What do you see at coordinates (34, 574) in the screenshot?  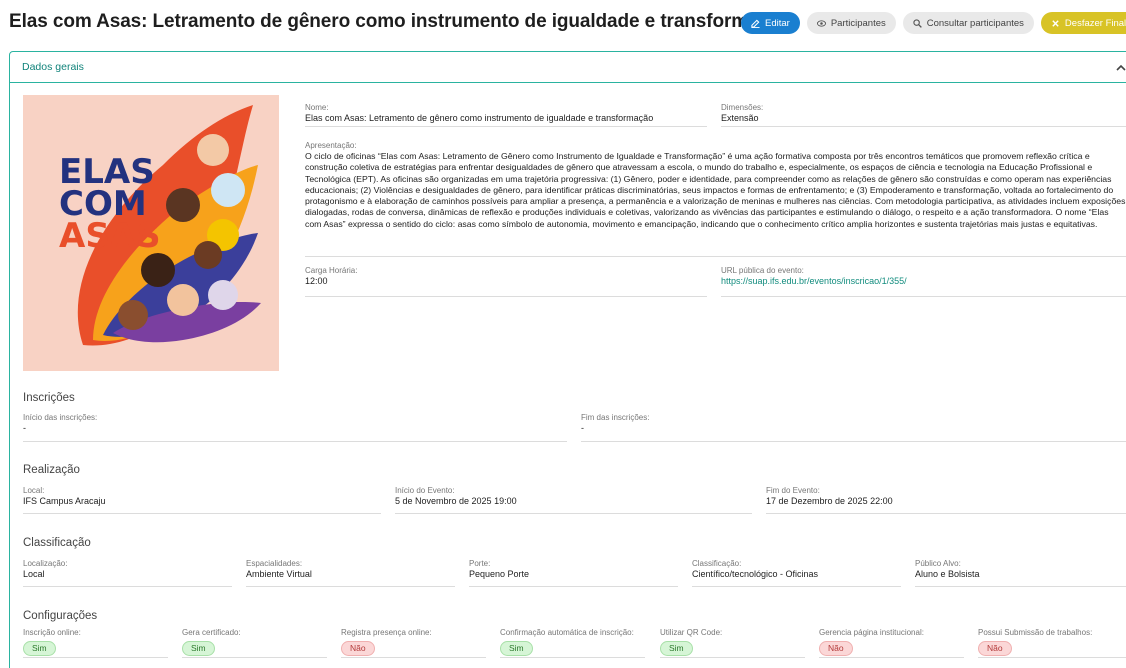 I see `field-value: Local` at bounding box center [34, 574].